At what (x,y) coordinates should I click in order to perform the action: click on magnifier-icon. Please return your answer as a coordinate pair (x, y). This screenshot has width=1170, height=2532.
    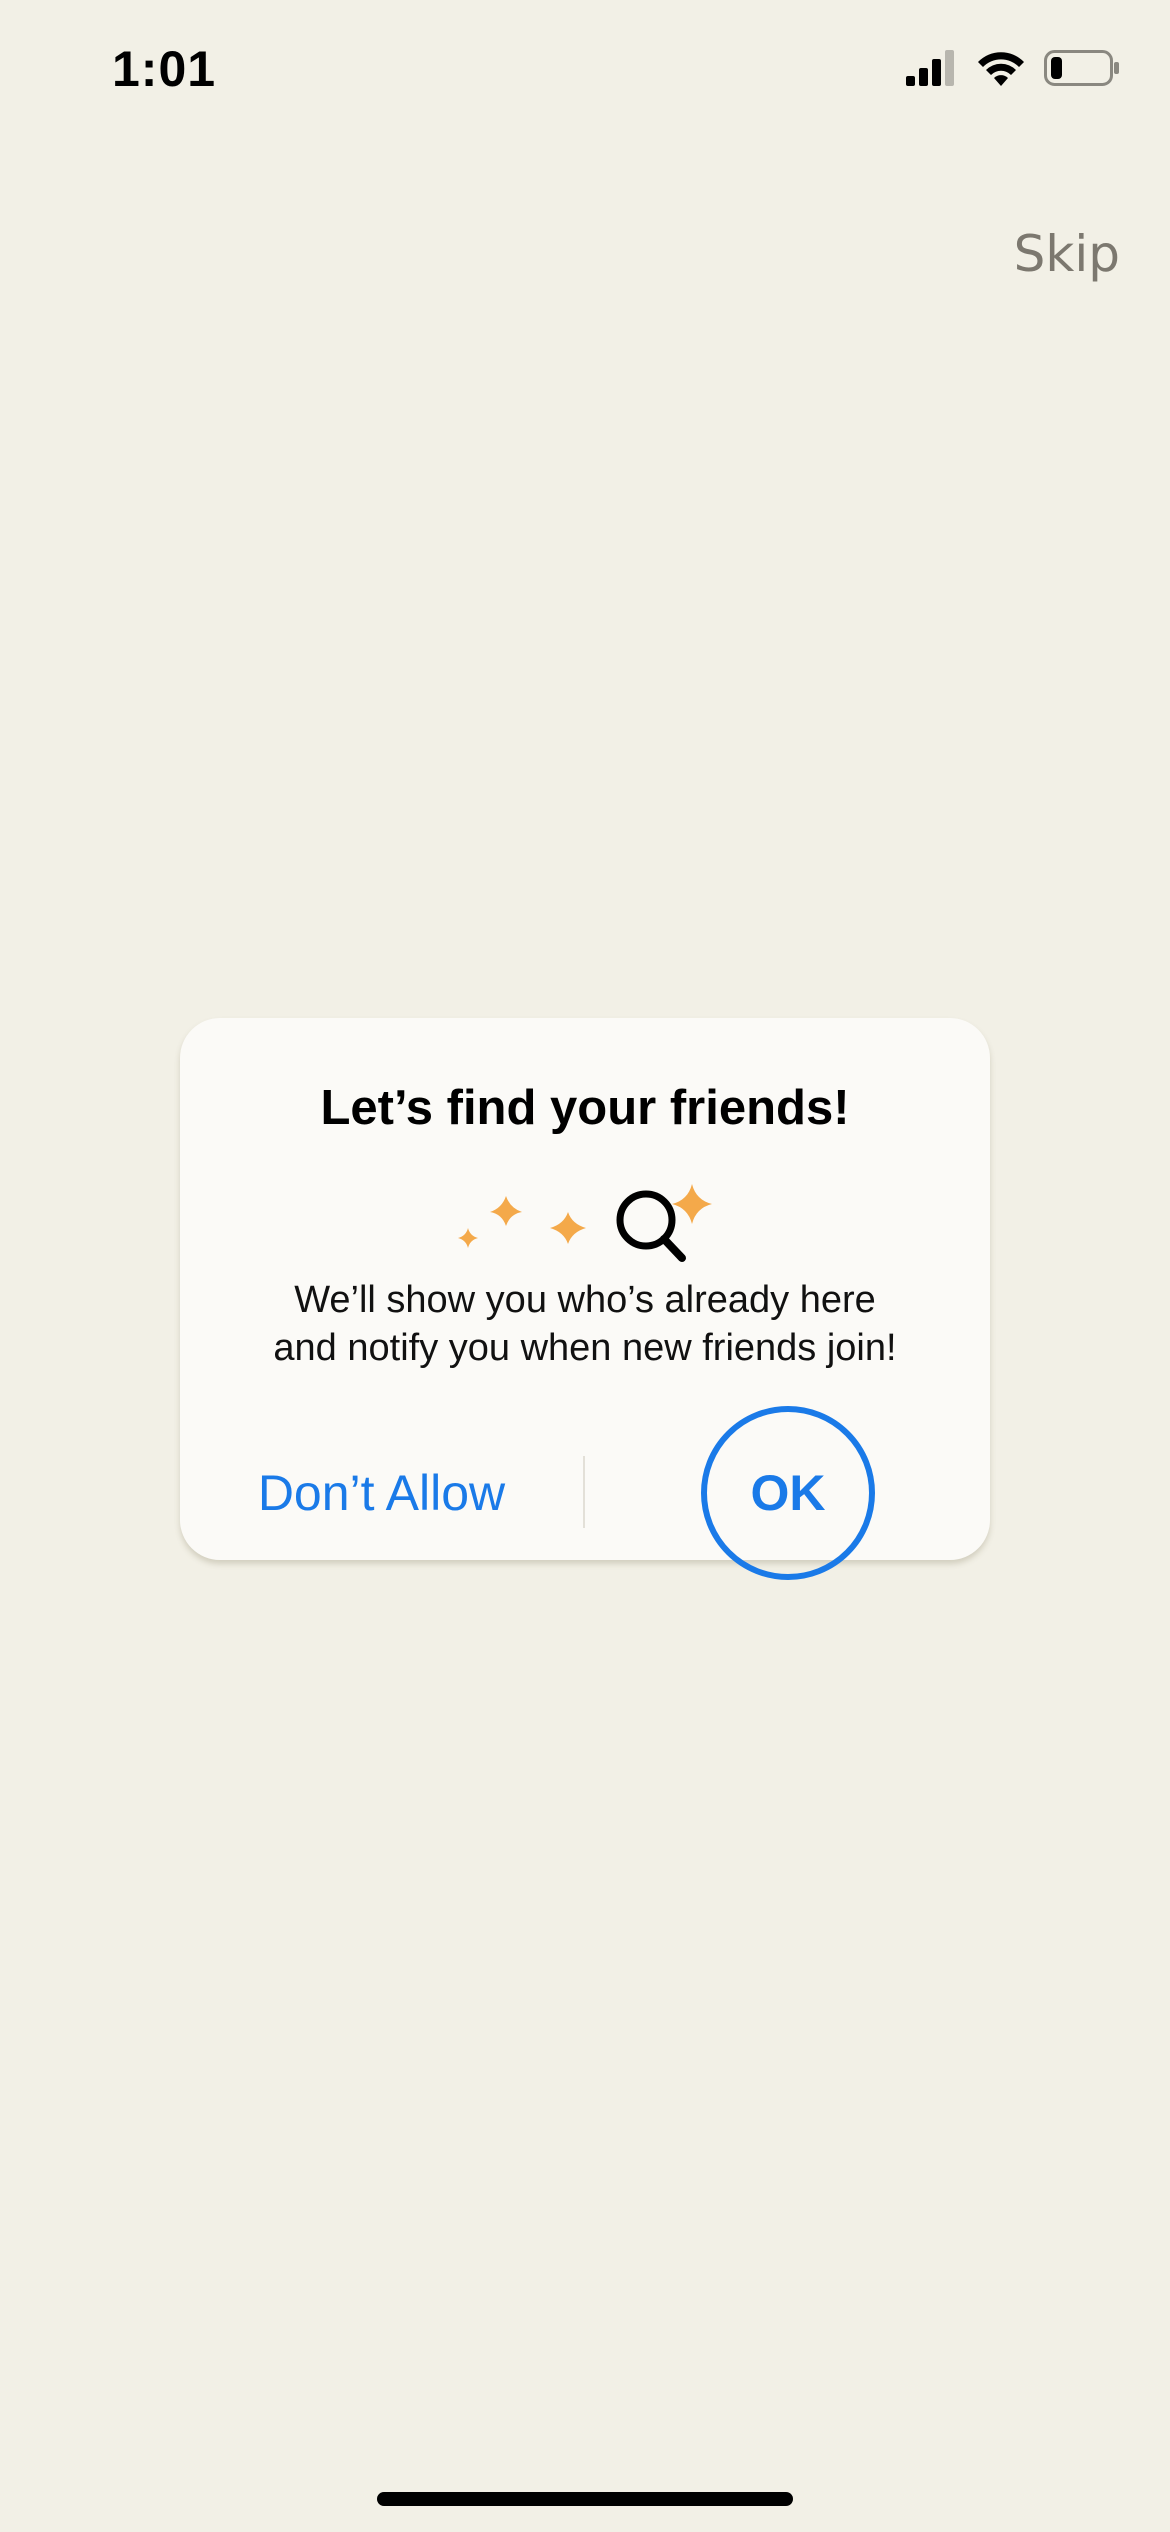
    Looking at the image, I should click on (651, 1226).